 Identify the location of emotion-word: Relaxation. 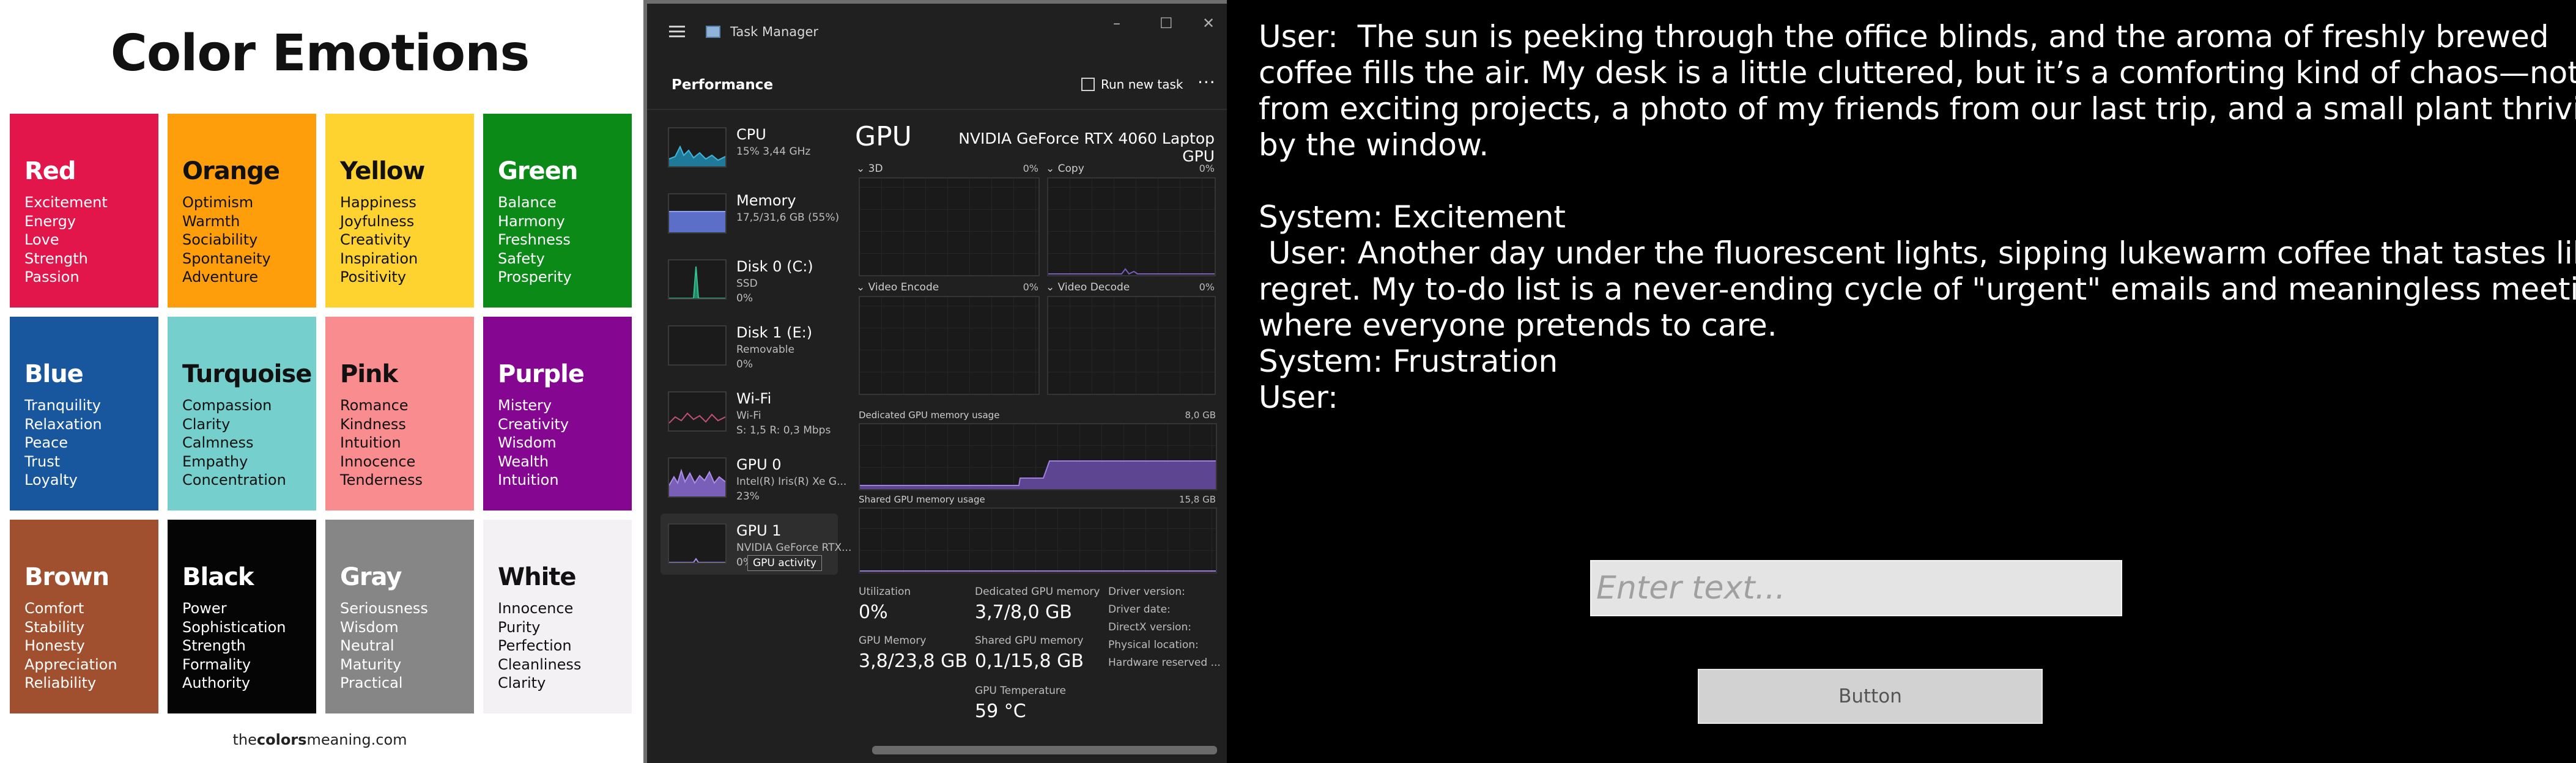
(63, 424).